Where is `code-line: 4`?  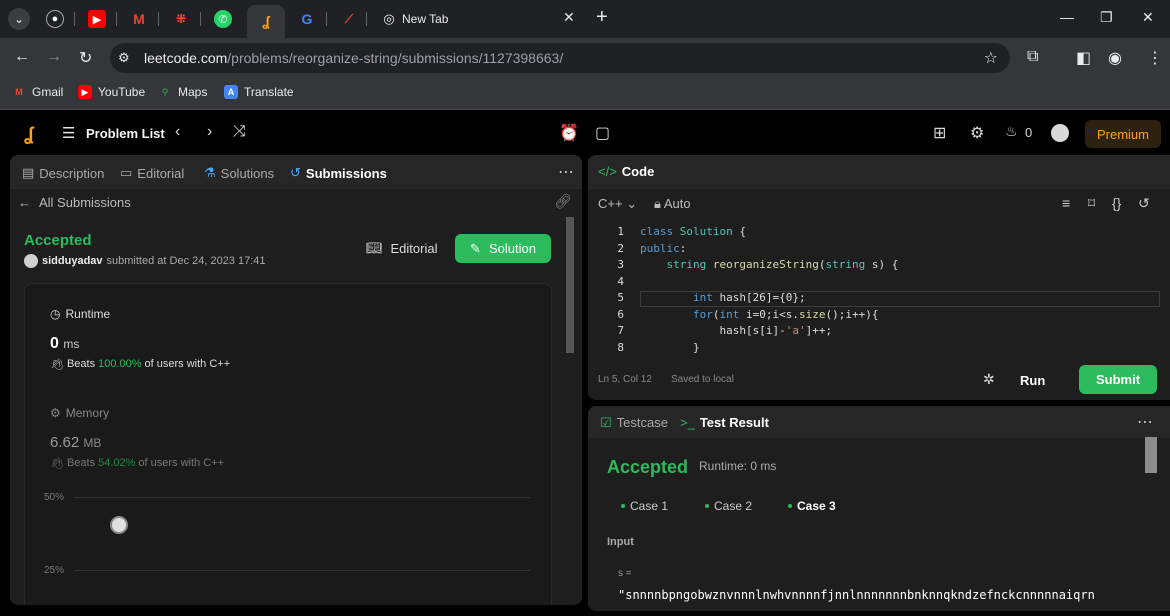 code-line: 4 is located at coordinates (879, 283).